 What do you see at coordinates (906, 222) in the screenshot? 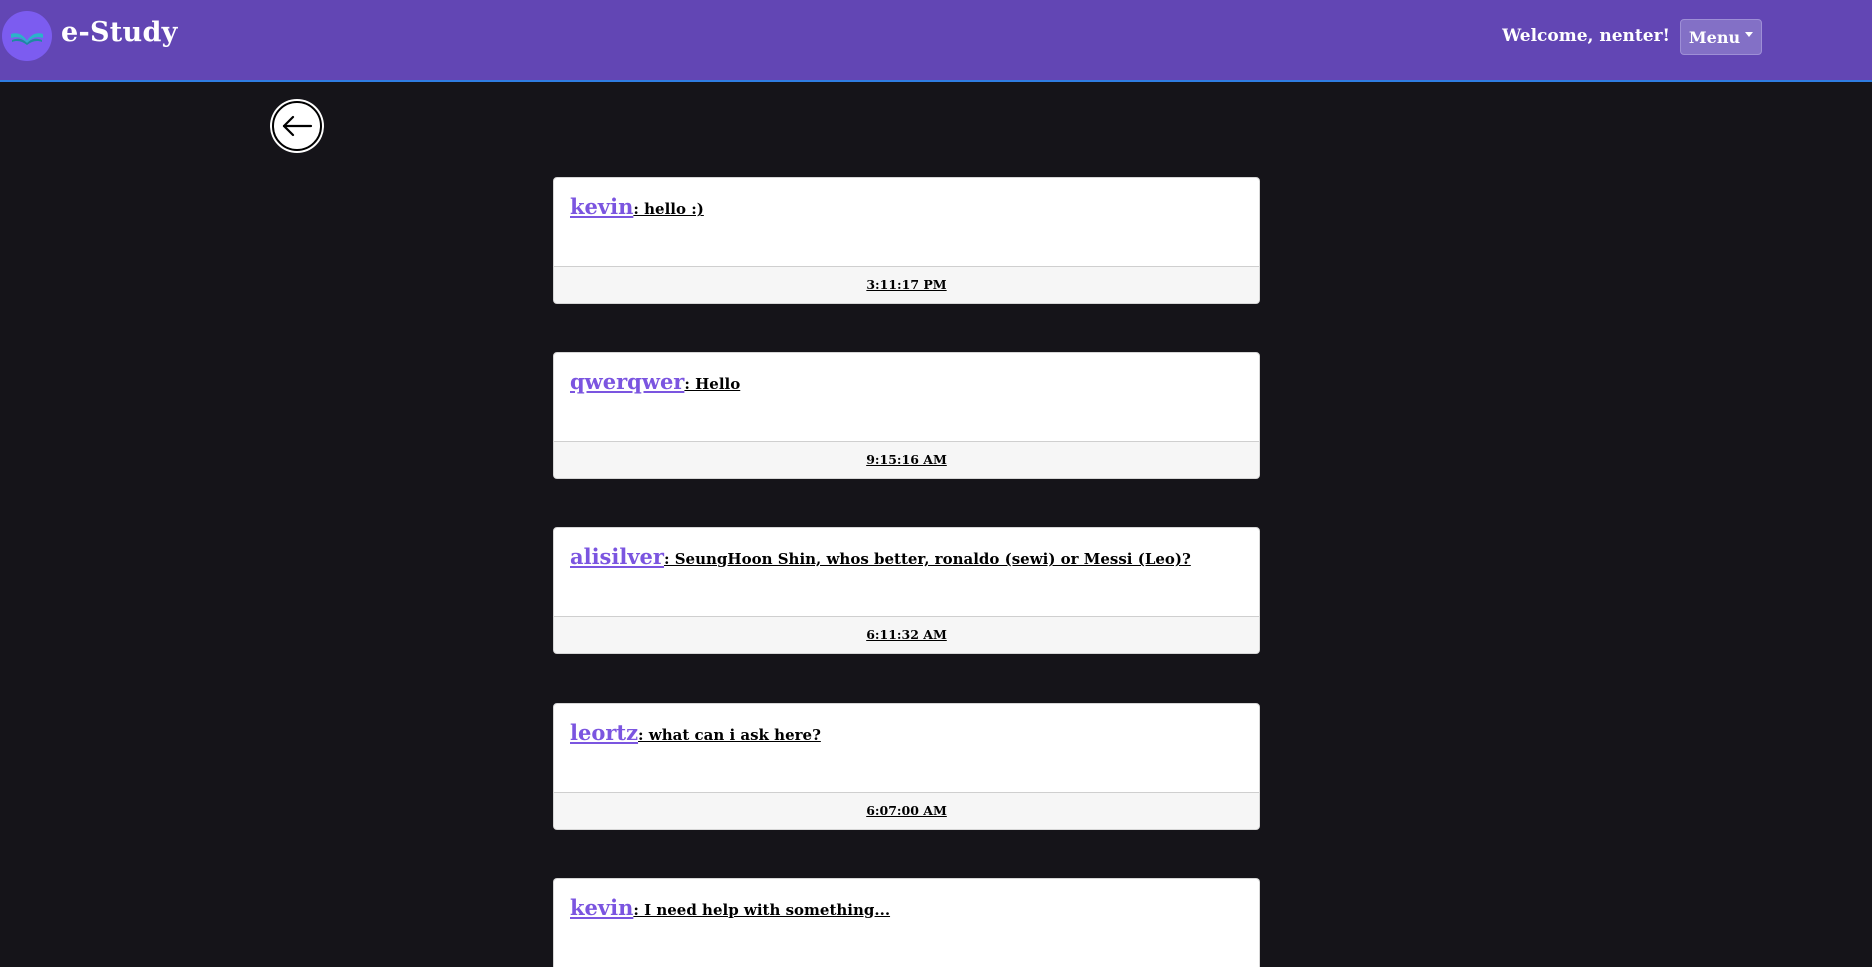
I see `message-body: kevin: hello :)` at bounding box center [906, 222].